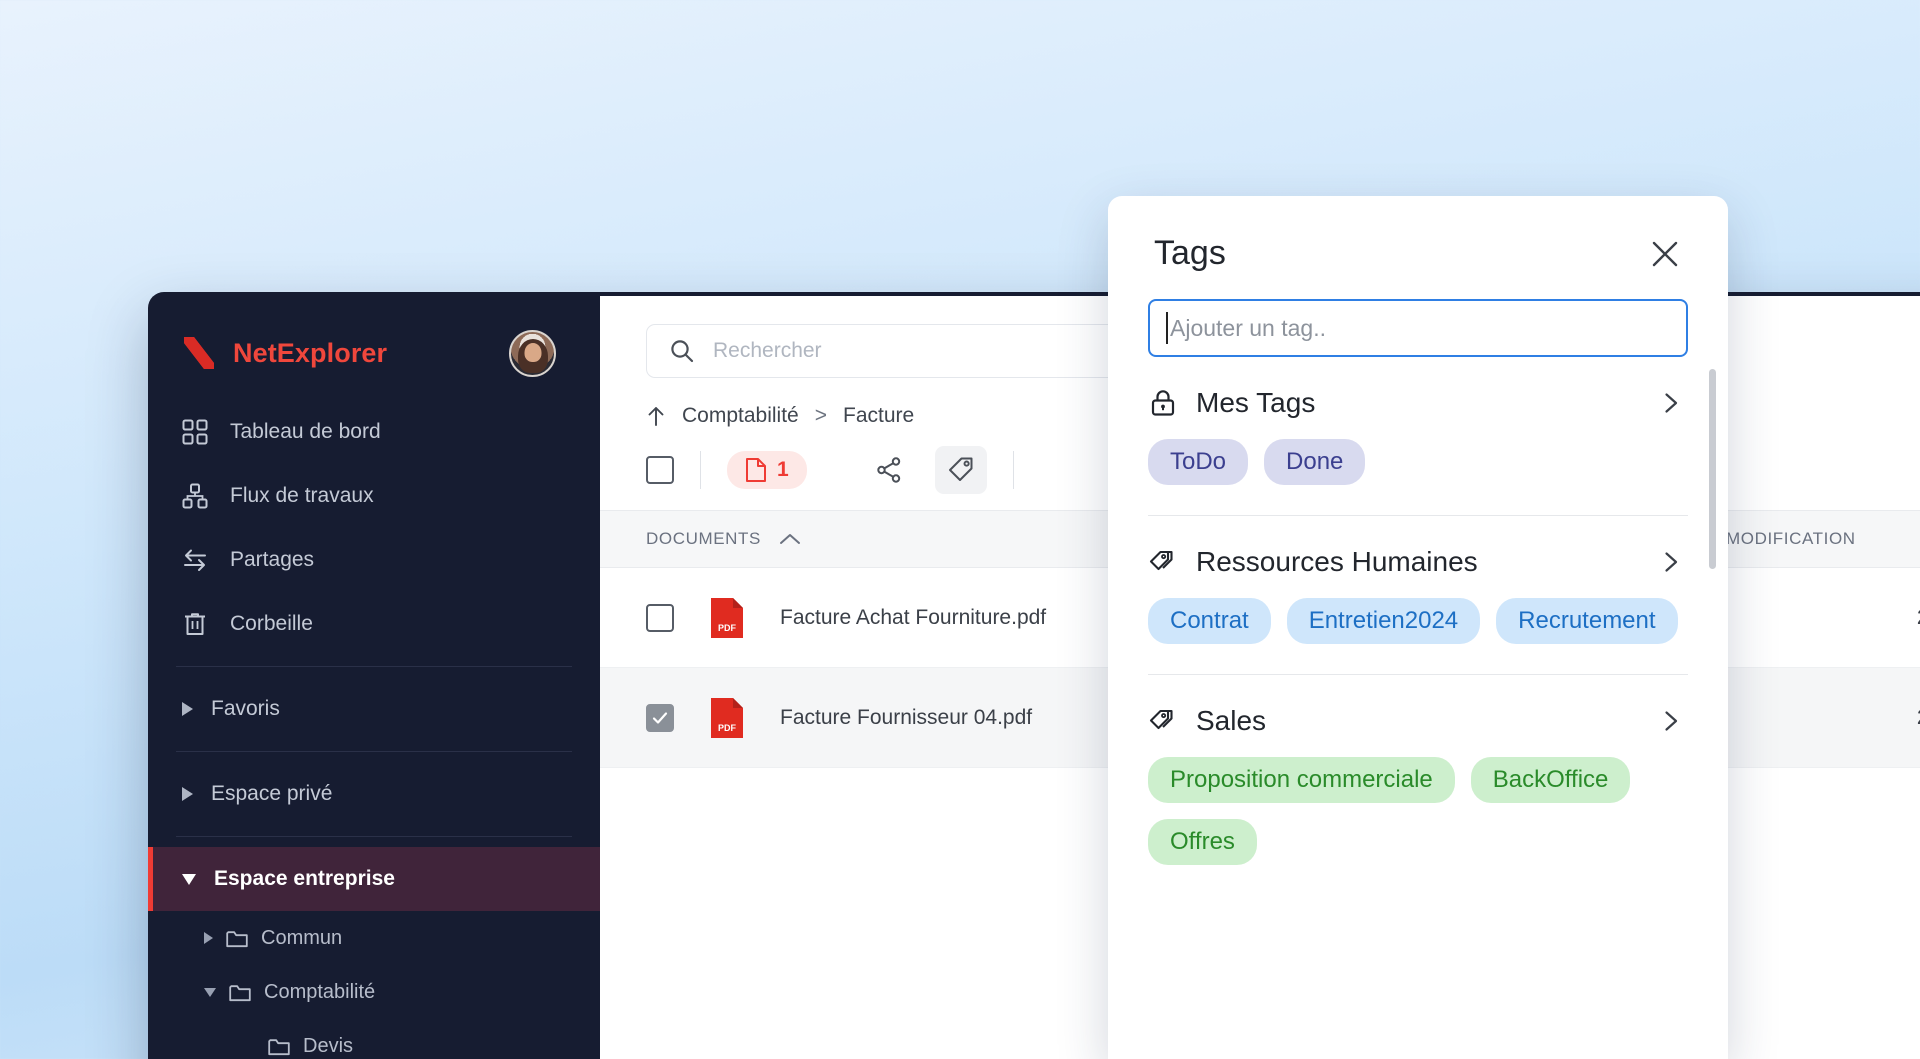  I want to click on sidebar-item-corbeille: Corbeille, so click(374, 624).